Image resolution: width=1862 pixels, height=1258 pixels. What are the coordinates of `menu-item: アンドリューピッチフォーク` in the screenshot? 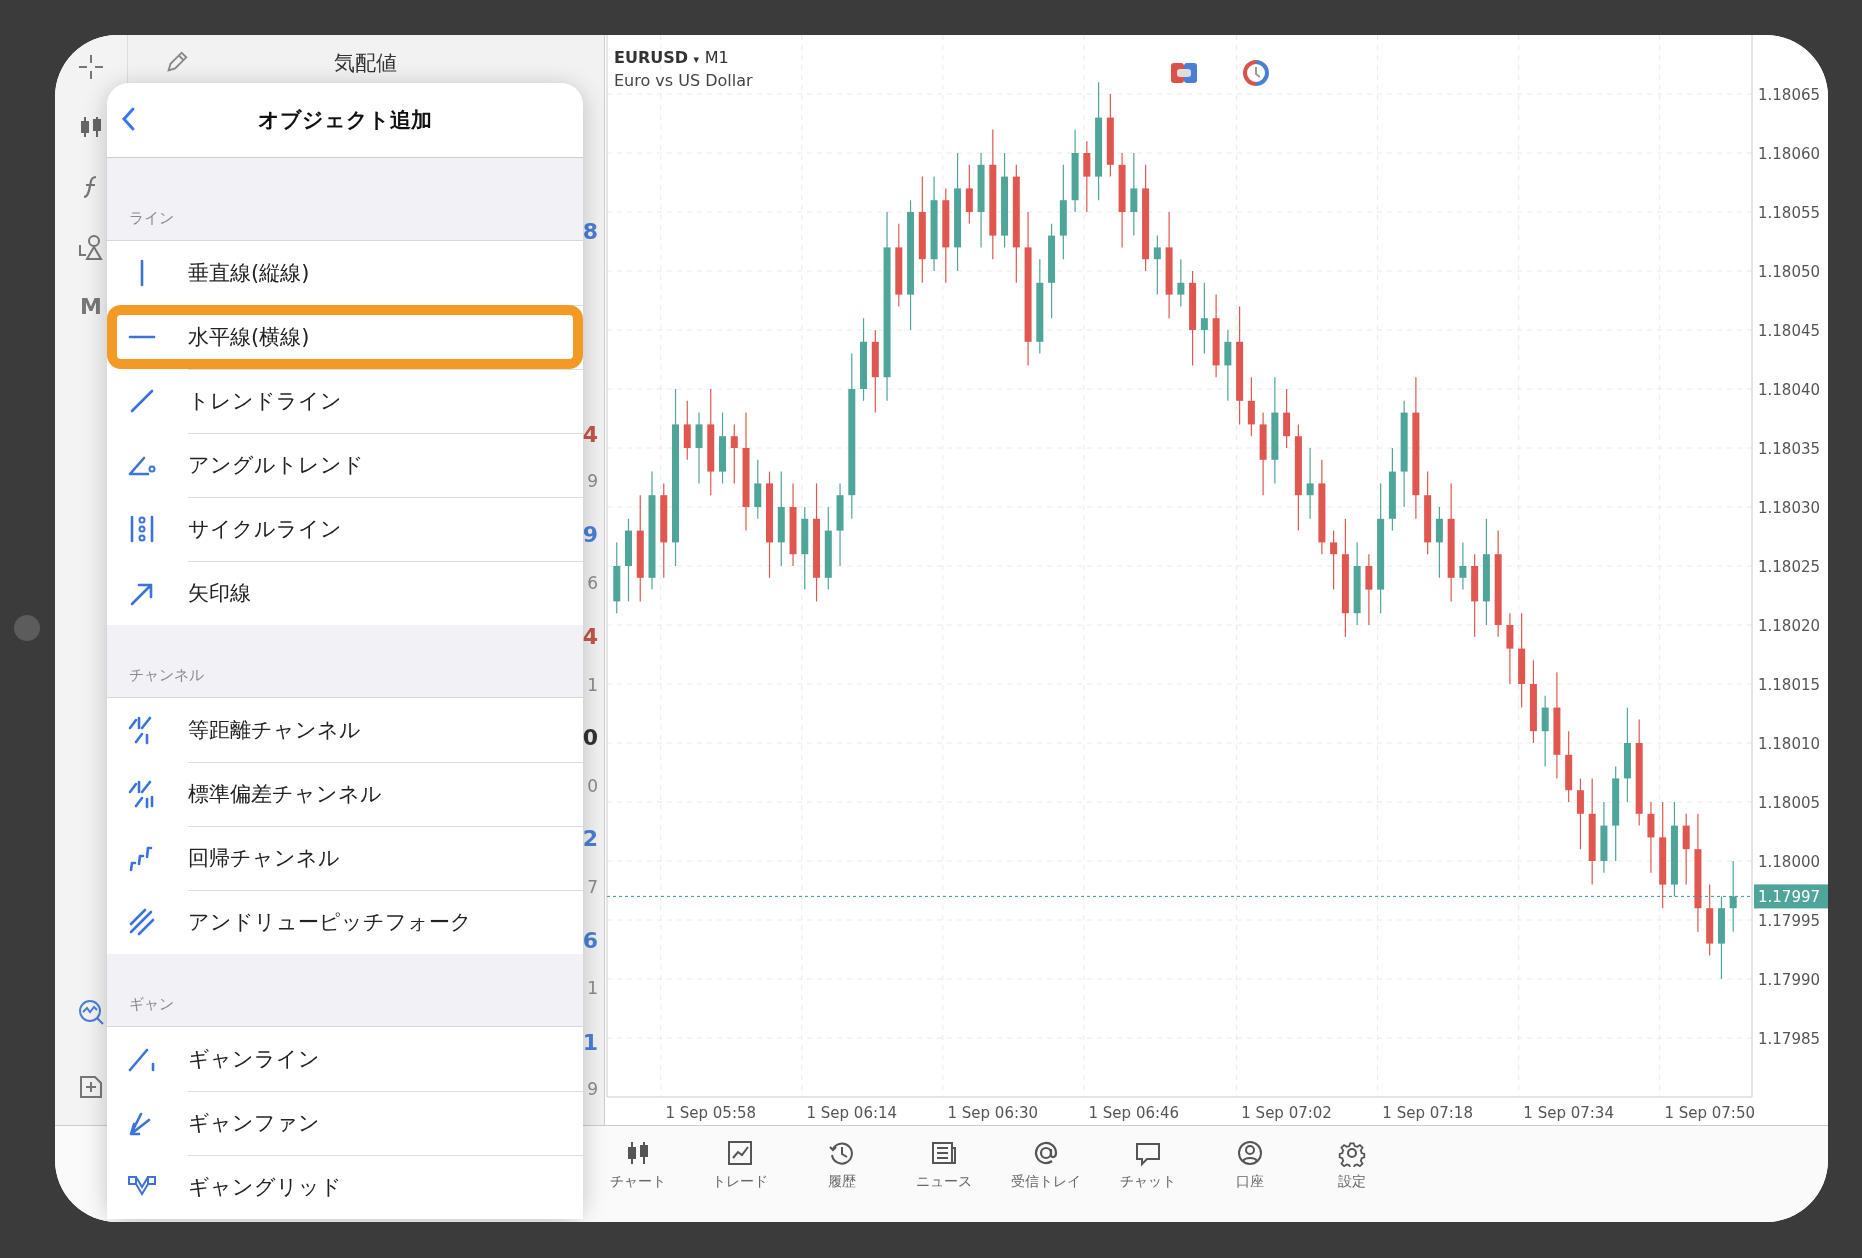 It's located at (345, 922).